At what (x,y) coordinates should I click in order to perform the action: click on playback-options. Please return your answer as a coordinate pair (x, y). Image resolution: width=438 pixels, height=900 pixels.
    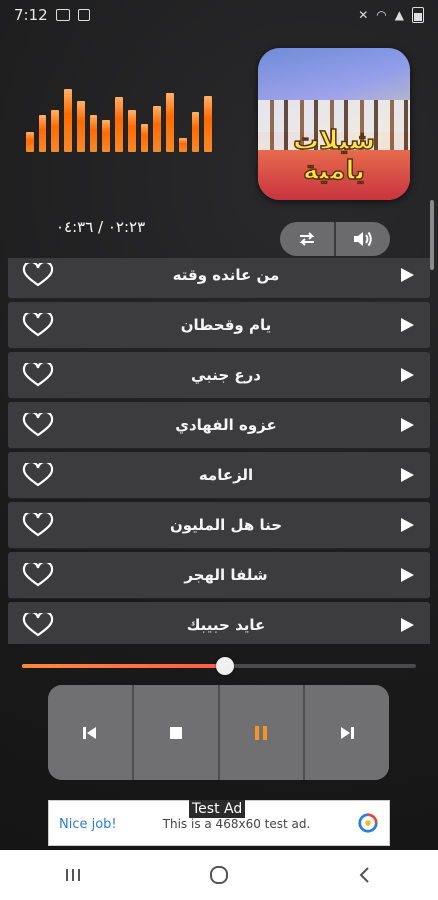
    Looking at the image, I should click on (335, 239).